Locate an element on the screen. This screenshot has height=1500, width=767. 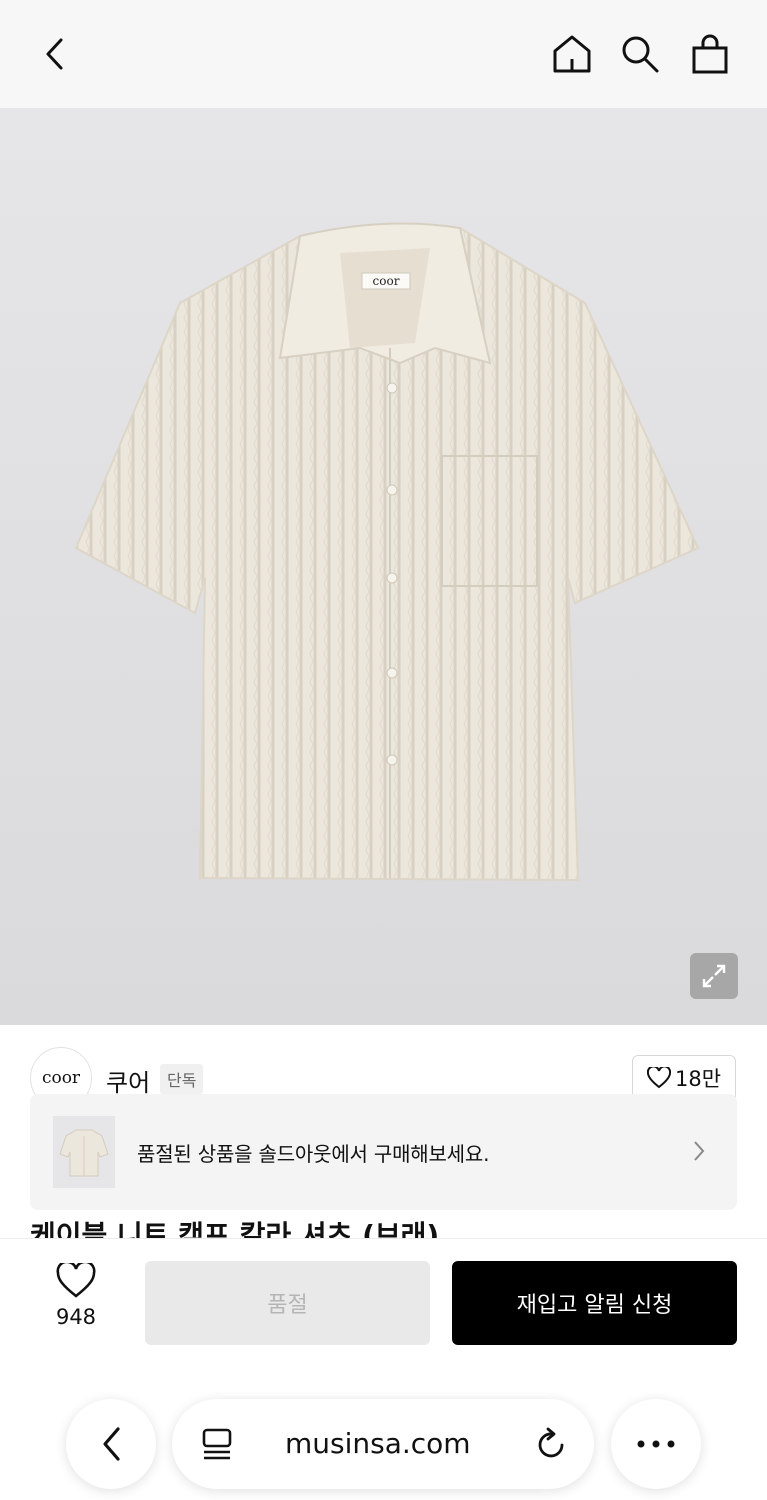
cart-button is located at coordinates (710, 54).